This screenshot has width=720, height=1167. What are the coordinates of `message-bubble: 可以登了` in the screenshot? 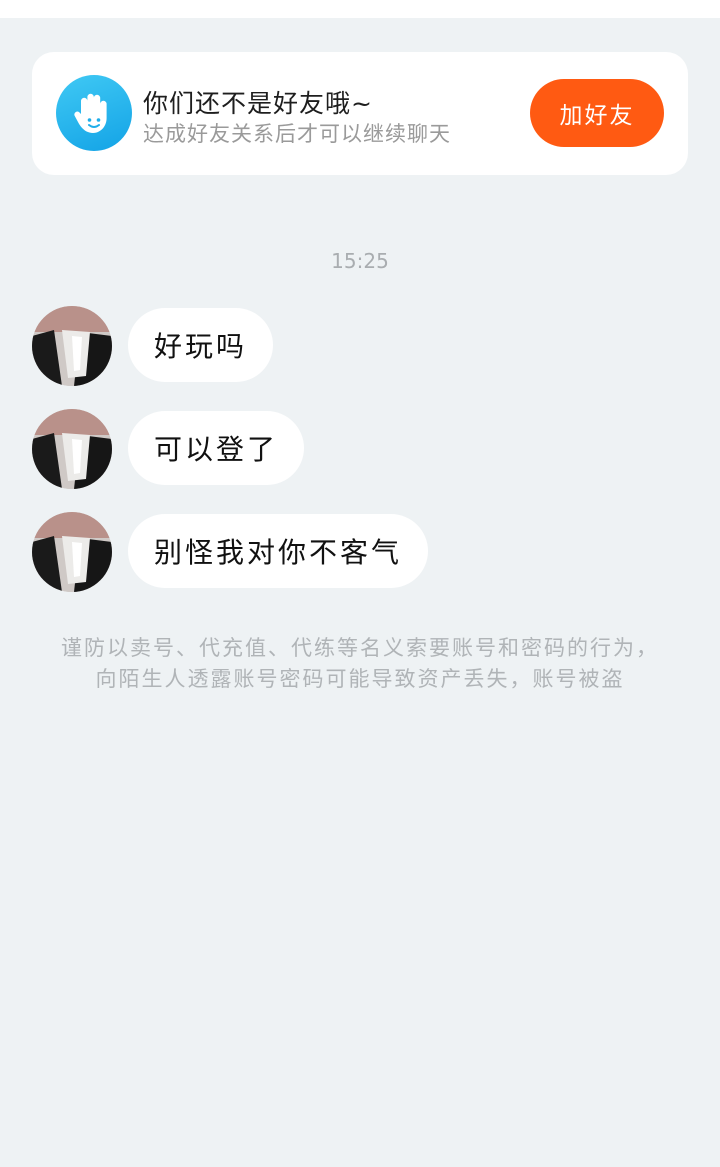 It's located at (216, 448).